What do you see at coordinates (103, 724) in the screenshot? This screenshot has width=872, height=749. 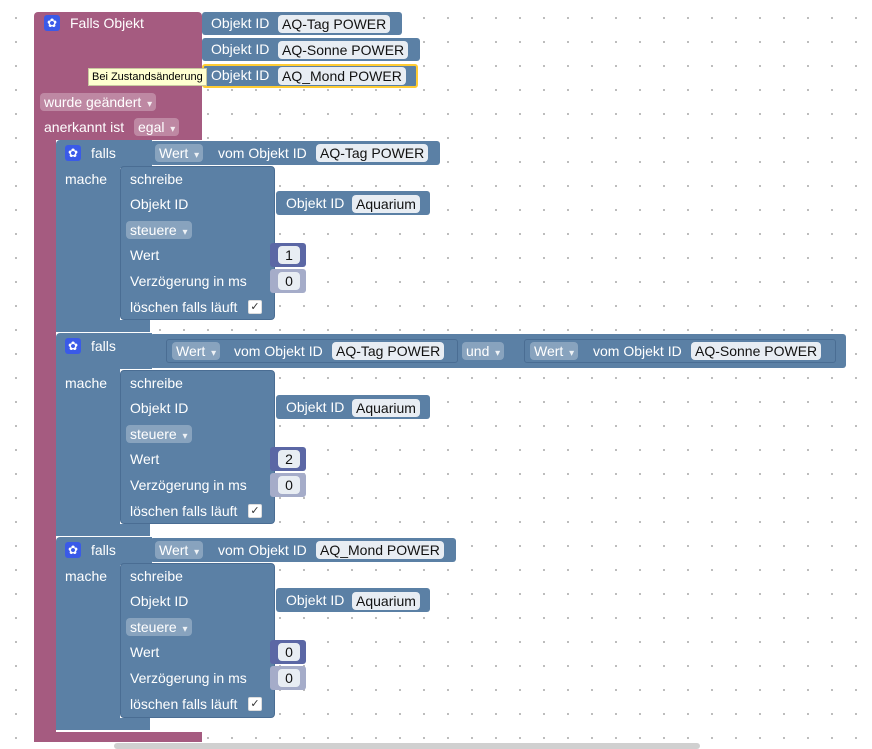 I see `if-block-3-bottom` at bounding box center [103, 724].